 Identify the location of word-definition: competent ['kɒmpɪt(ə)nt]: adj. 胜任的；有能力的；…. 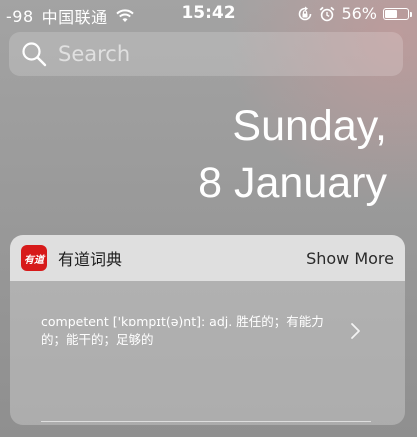
(191, 331).